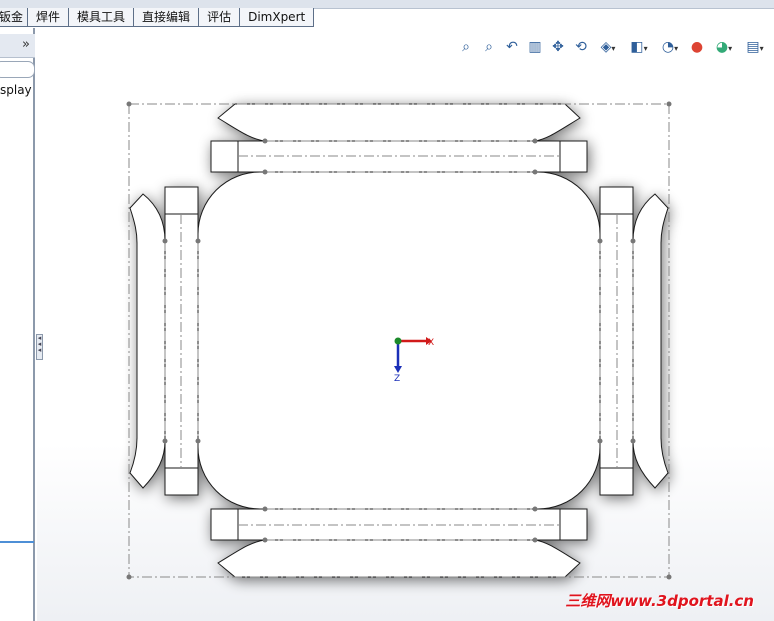 The height and width of the screenshot is (621, 774). Describe the element at coordinates (39, 347) in the screenshot. I see `pane-splitter-handle: ◂ ◂ ◂` at that location.